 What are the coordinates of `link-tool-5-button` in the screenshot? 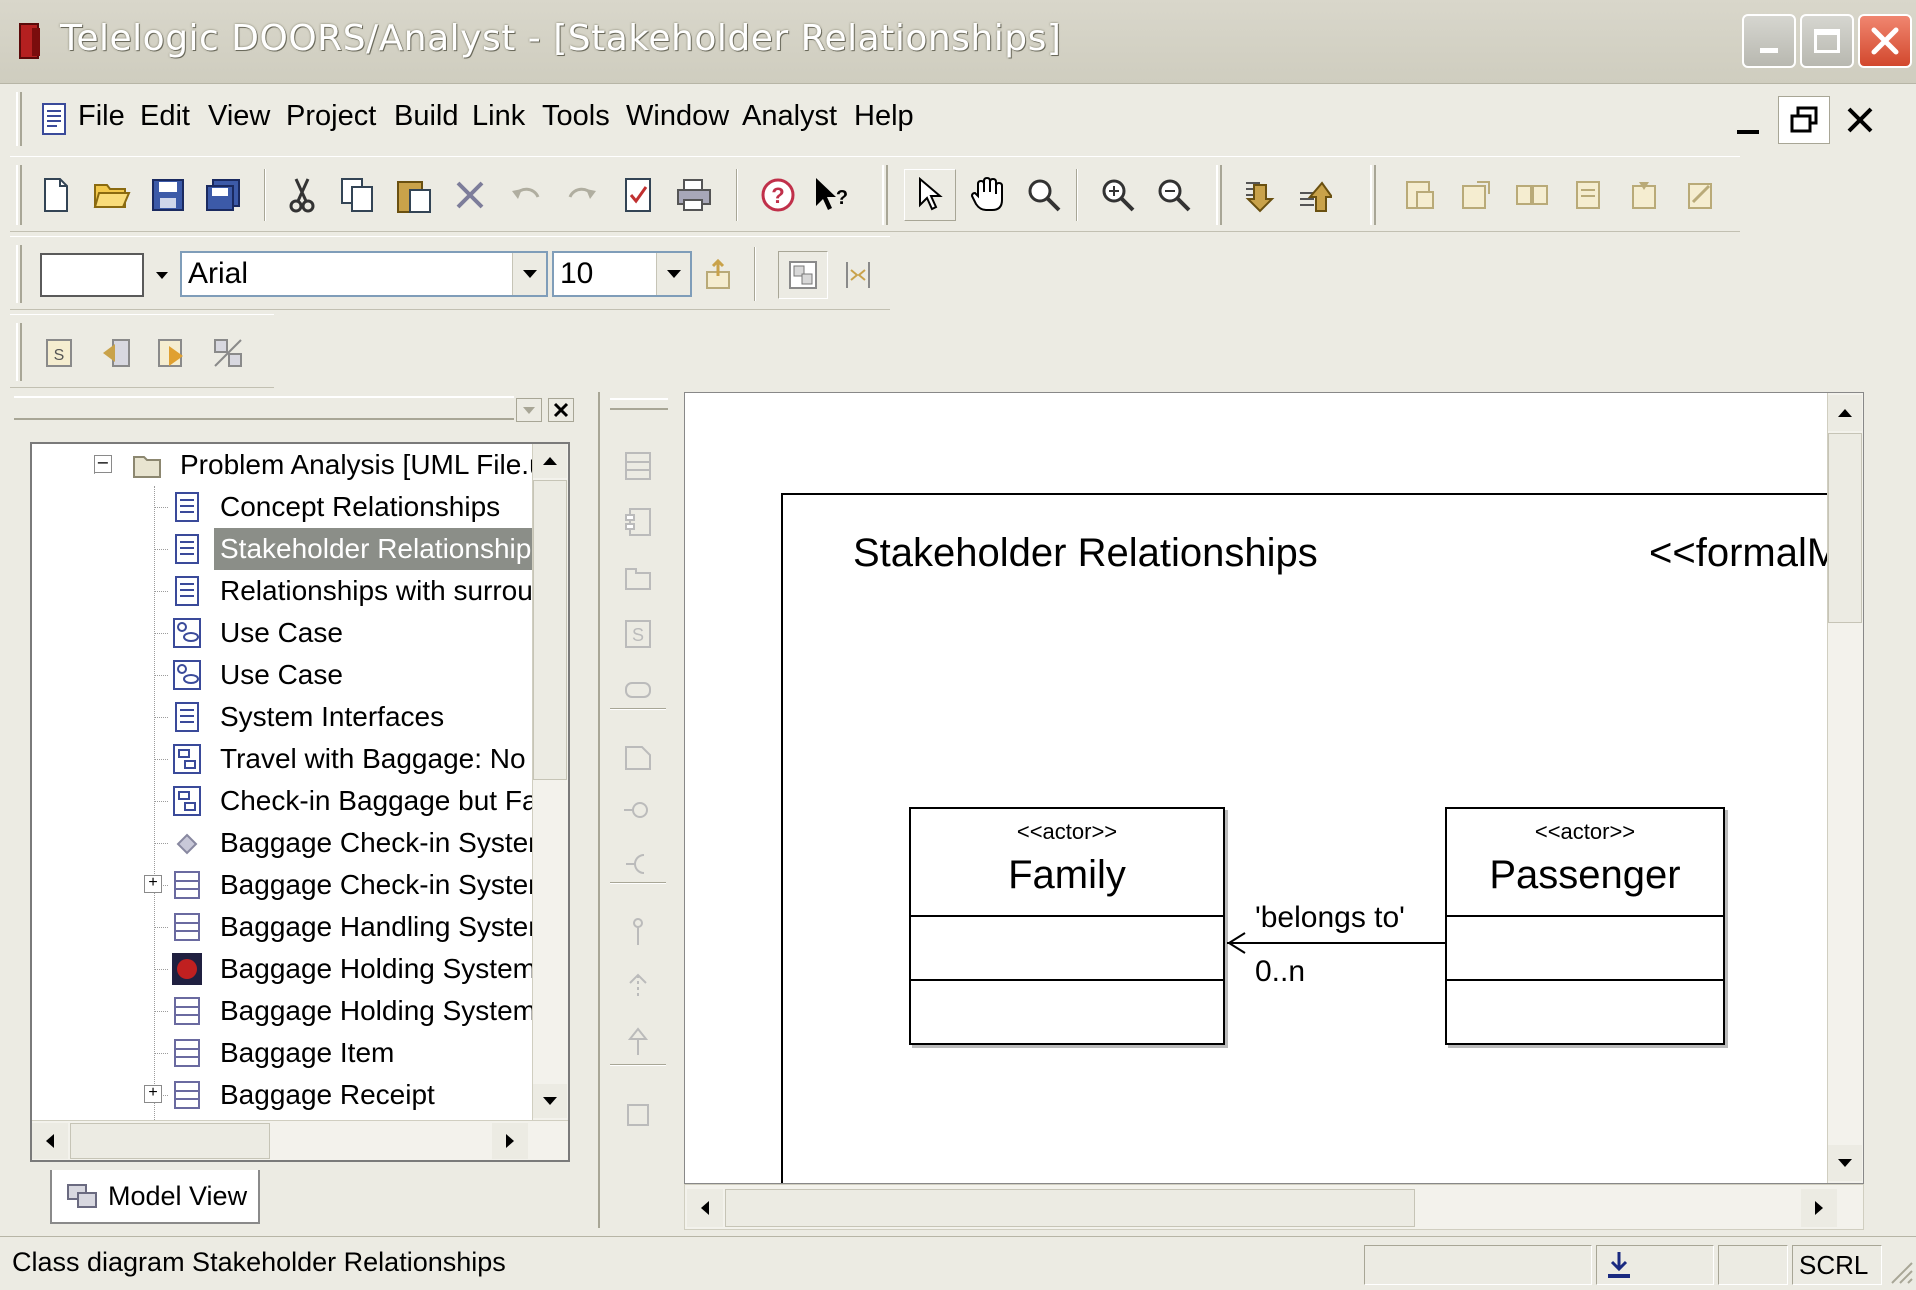 It's located at (1644, 195).